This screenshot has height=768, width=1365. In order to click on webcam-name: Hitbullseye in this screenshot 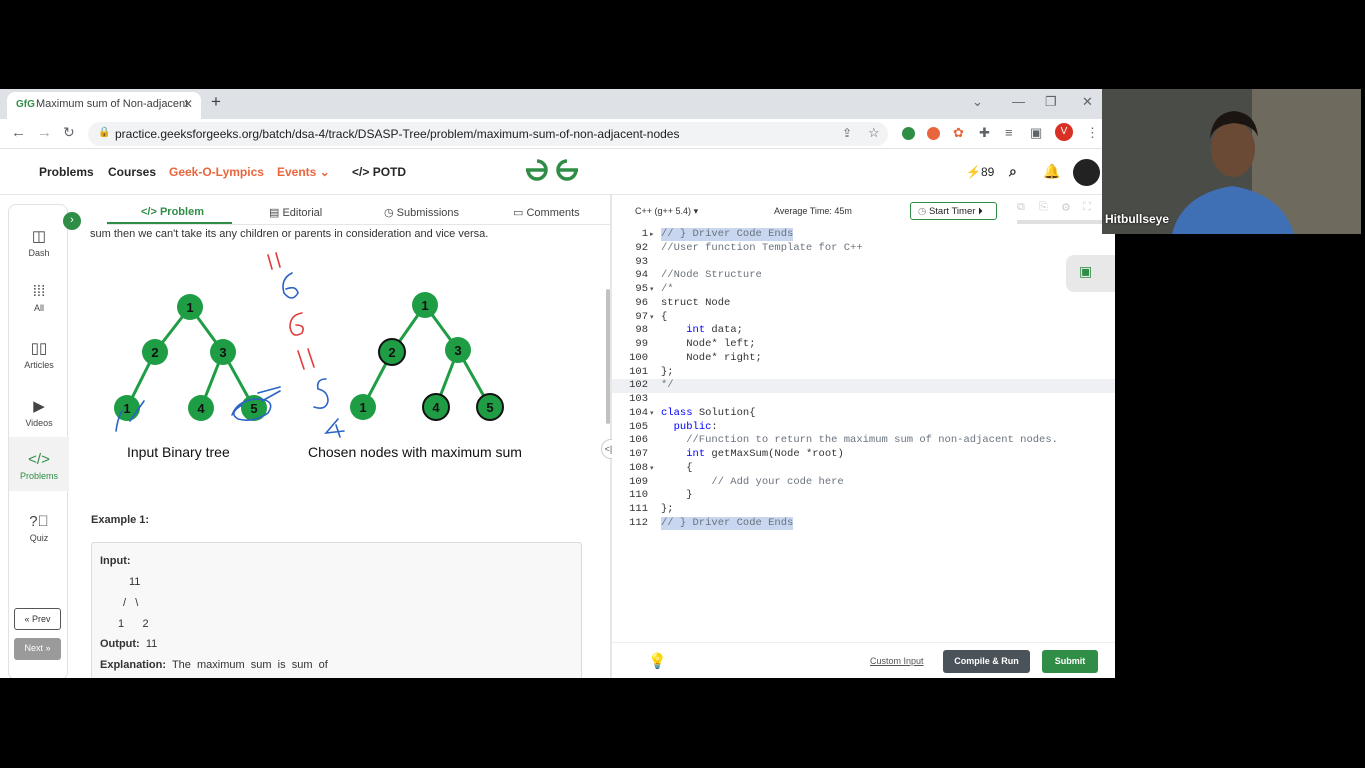, I will do `click(1137, 219)`.